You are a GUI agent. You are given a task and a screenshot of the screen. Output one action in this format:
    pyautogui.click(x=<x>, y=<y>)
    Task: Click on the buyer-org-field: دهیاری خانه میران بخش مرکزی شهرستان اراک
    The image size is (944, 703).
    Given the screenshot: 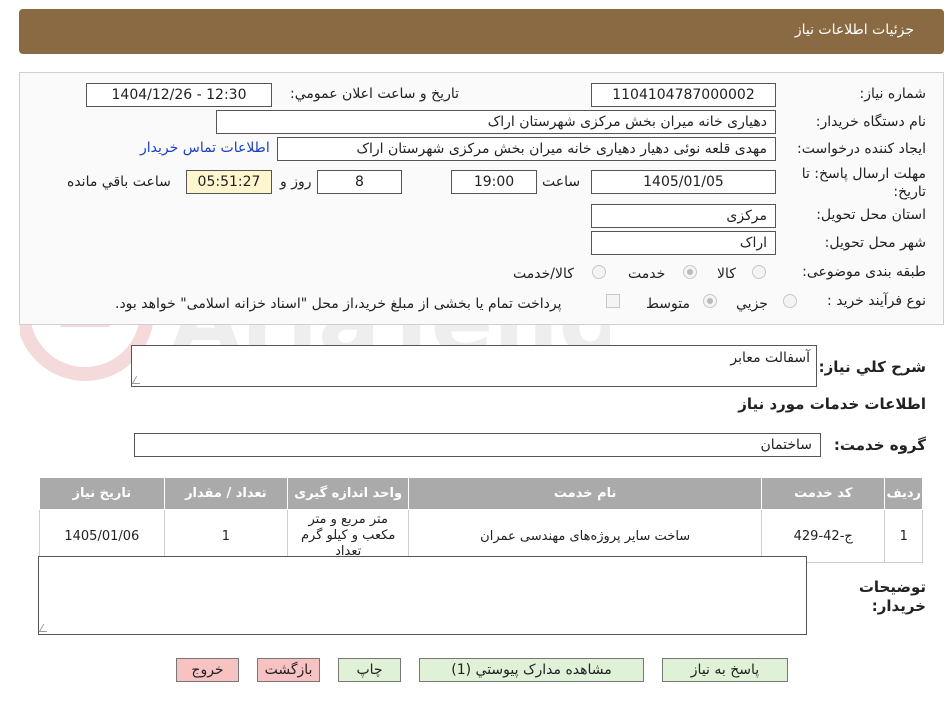 What is the action you would take?
    pyautogui.click(x=496, y=122)
    